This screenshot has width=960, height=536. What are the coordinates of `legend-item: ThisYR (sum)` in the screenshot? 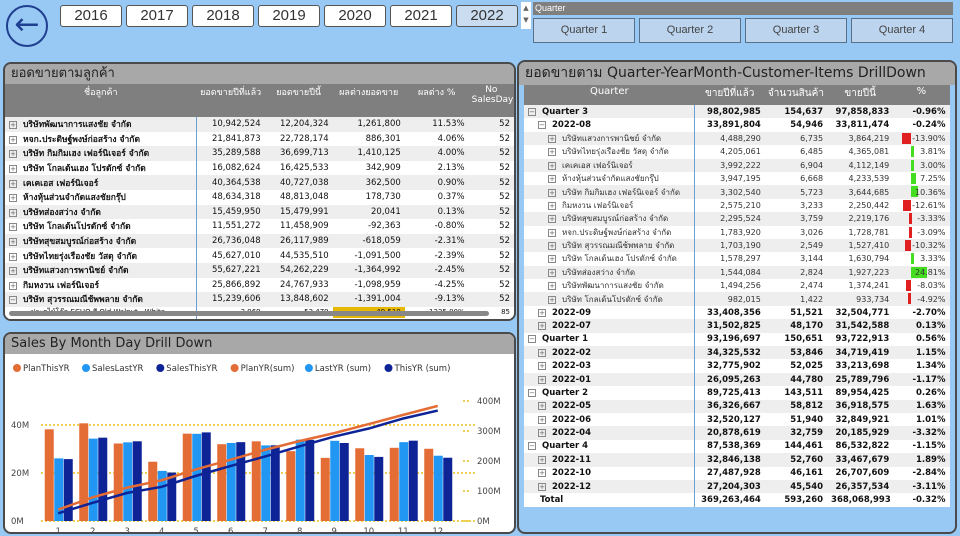 It's located at (417, 369).